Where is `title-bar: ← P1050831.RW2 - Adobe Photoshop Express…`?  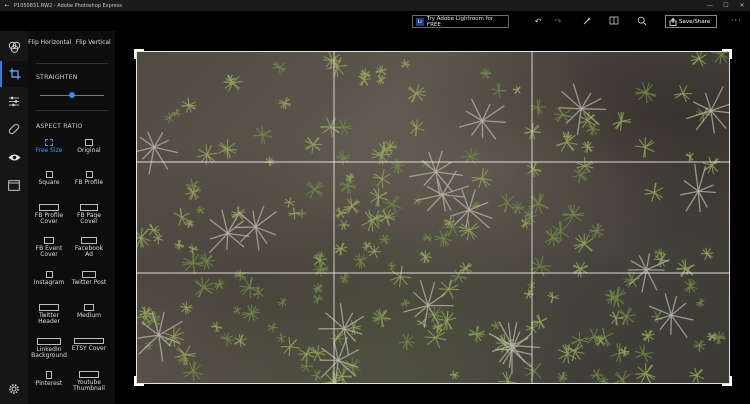 title-bar: ← P1050831.RW2 - Adobe Photoshop Express… is located at coordinates (375, 5).